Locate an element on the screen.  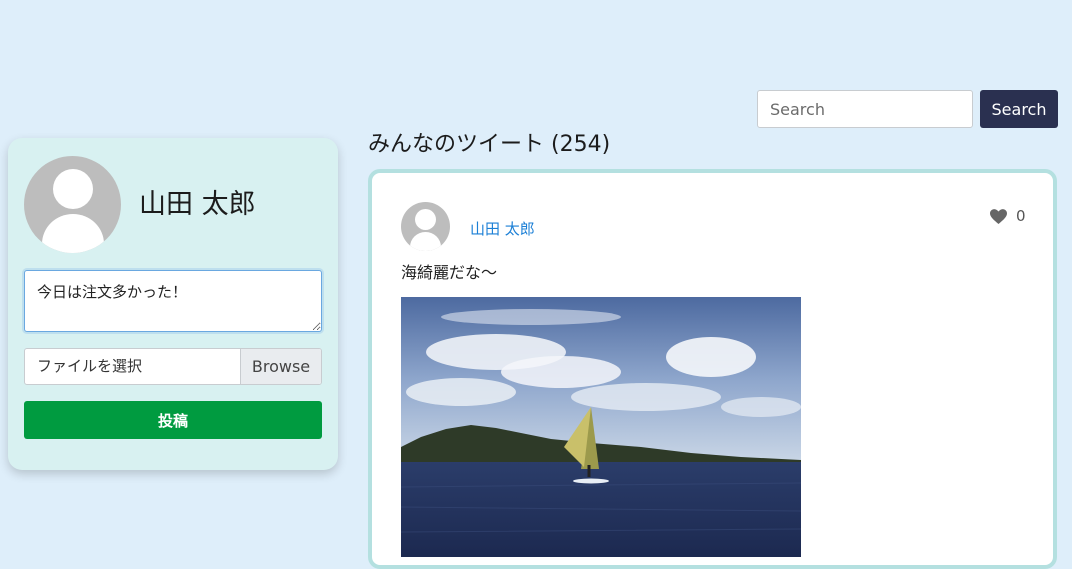
post-button: 投稿 is located at coordinates (173, 420).